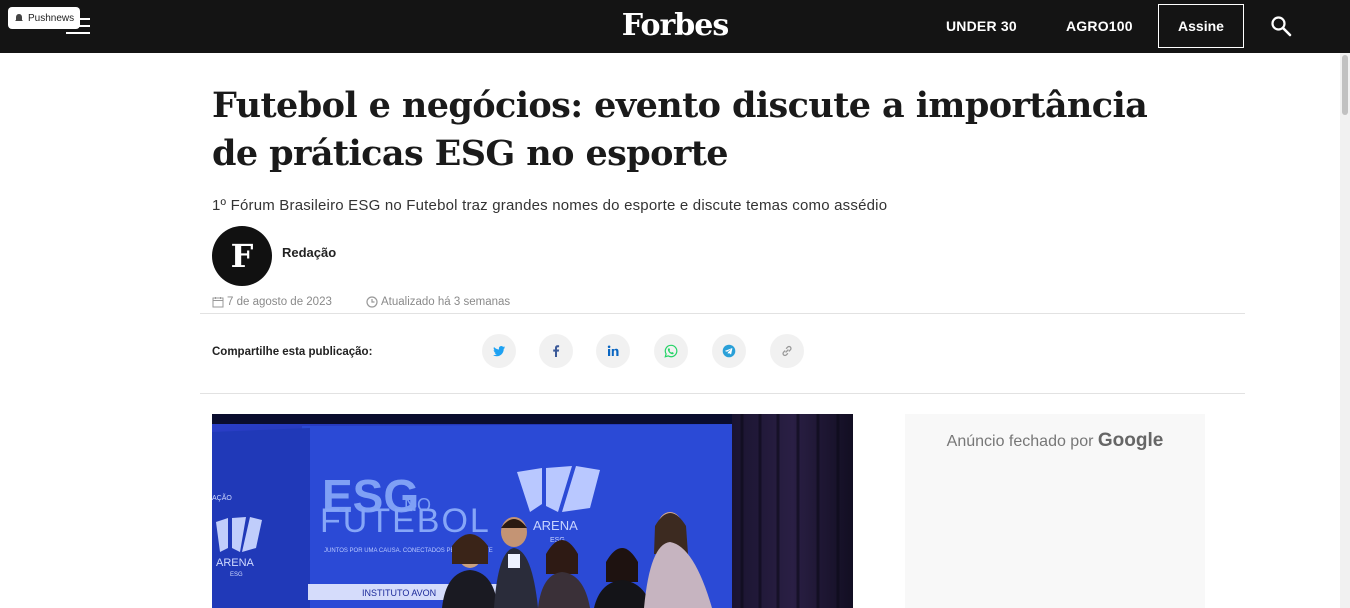 The width and height of the screenshot is (1350, 608). I want to click on telegram-icon, so click(729, 351).